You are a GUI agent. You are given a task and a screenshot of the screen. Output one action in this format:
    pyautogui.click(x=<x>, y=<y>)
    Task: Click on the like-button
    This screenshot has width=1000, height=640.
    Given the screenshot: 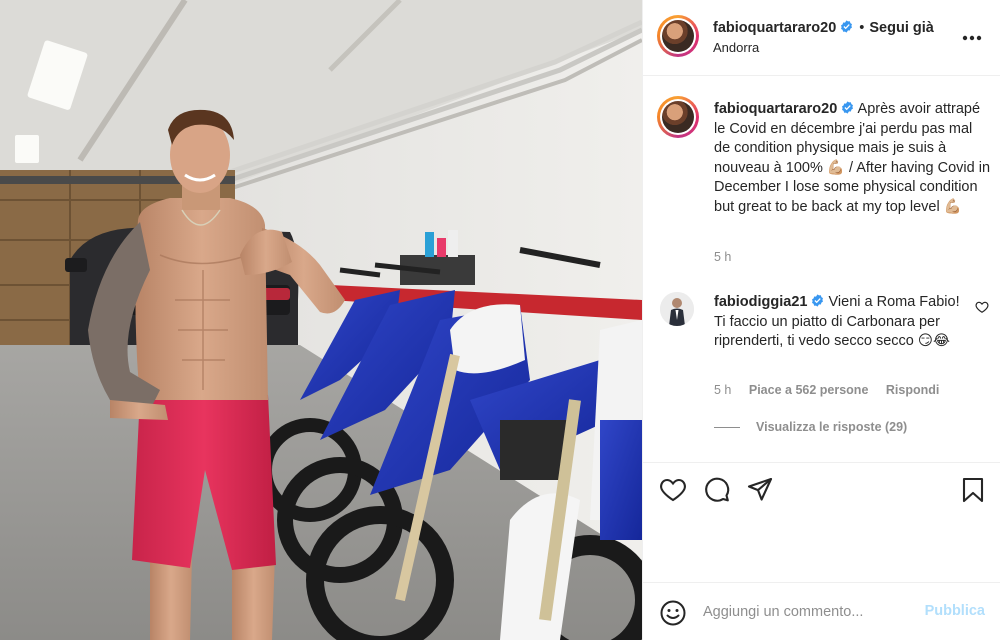 What is the action you would take?
    pyautogui.click(x=673, y=490)
    